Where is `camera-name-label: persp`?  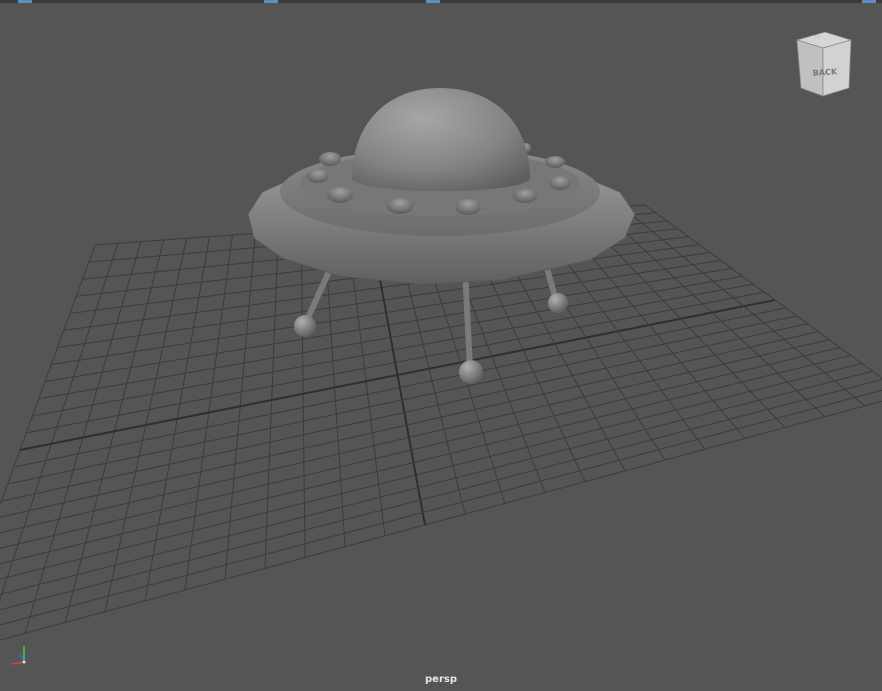
camera-name-label: persp is located at coordinates (441, 679).